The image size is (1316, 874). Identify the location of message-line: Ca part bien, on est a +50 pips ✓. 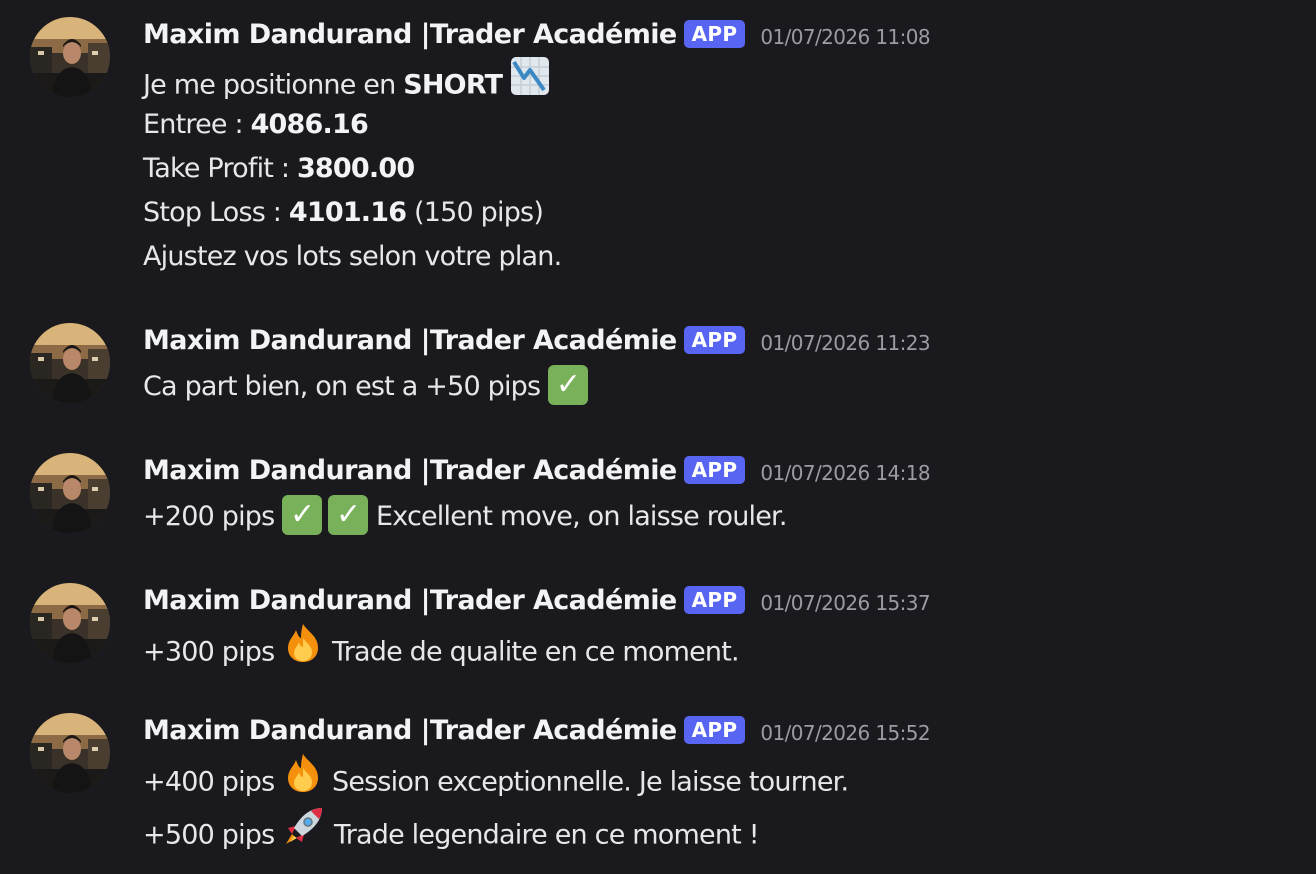
(366, 386).